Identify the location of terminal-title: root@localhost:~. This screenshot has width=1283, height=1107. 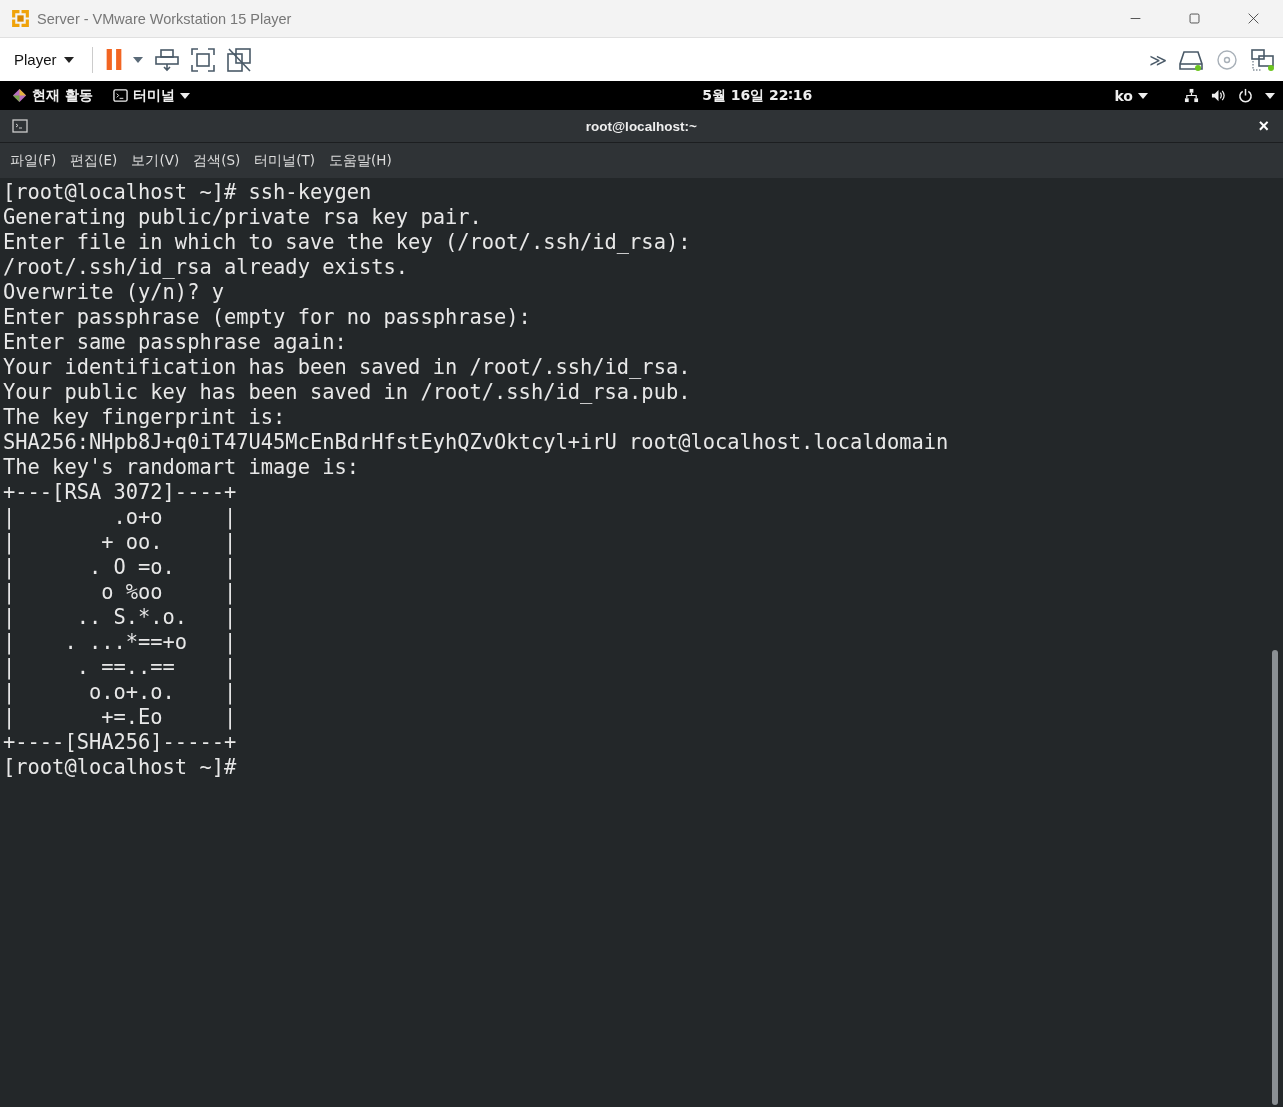
(641, 126).